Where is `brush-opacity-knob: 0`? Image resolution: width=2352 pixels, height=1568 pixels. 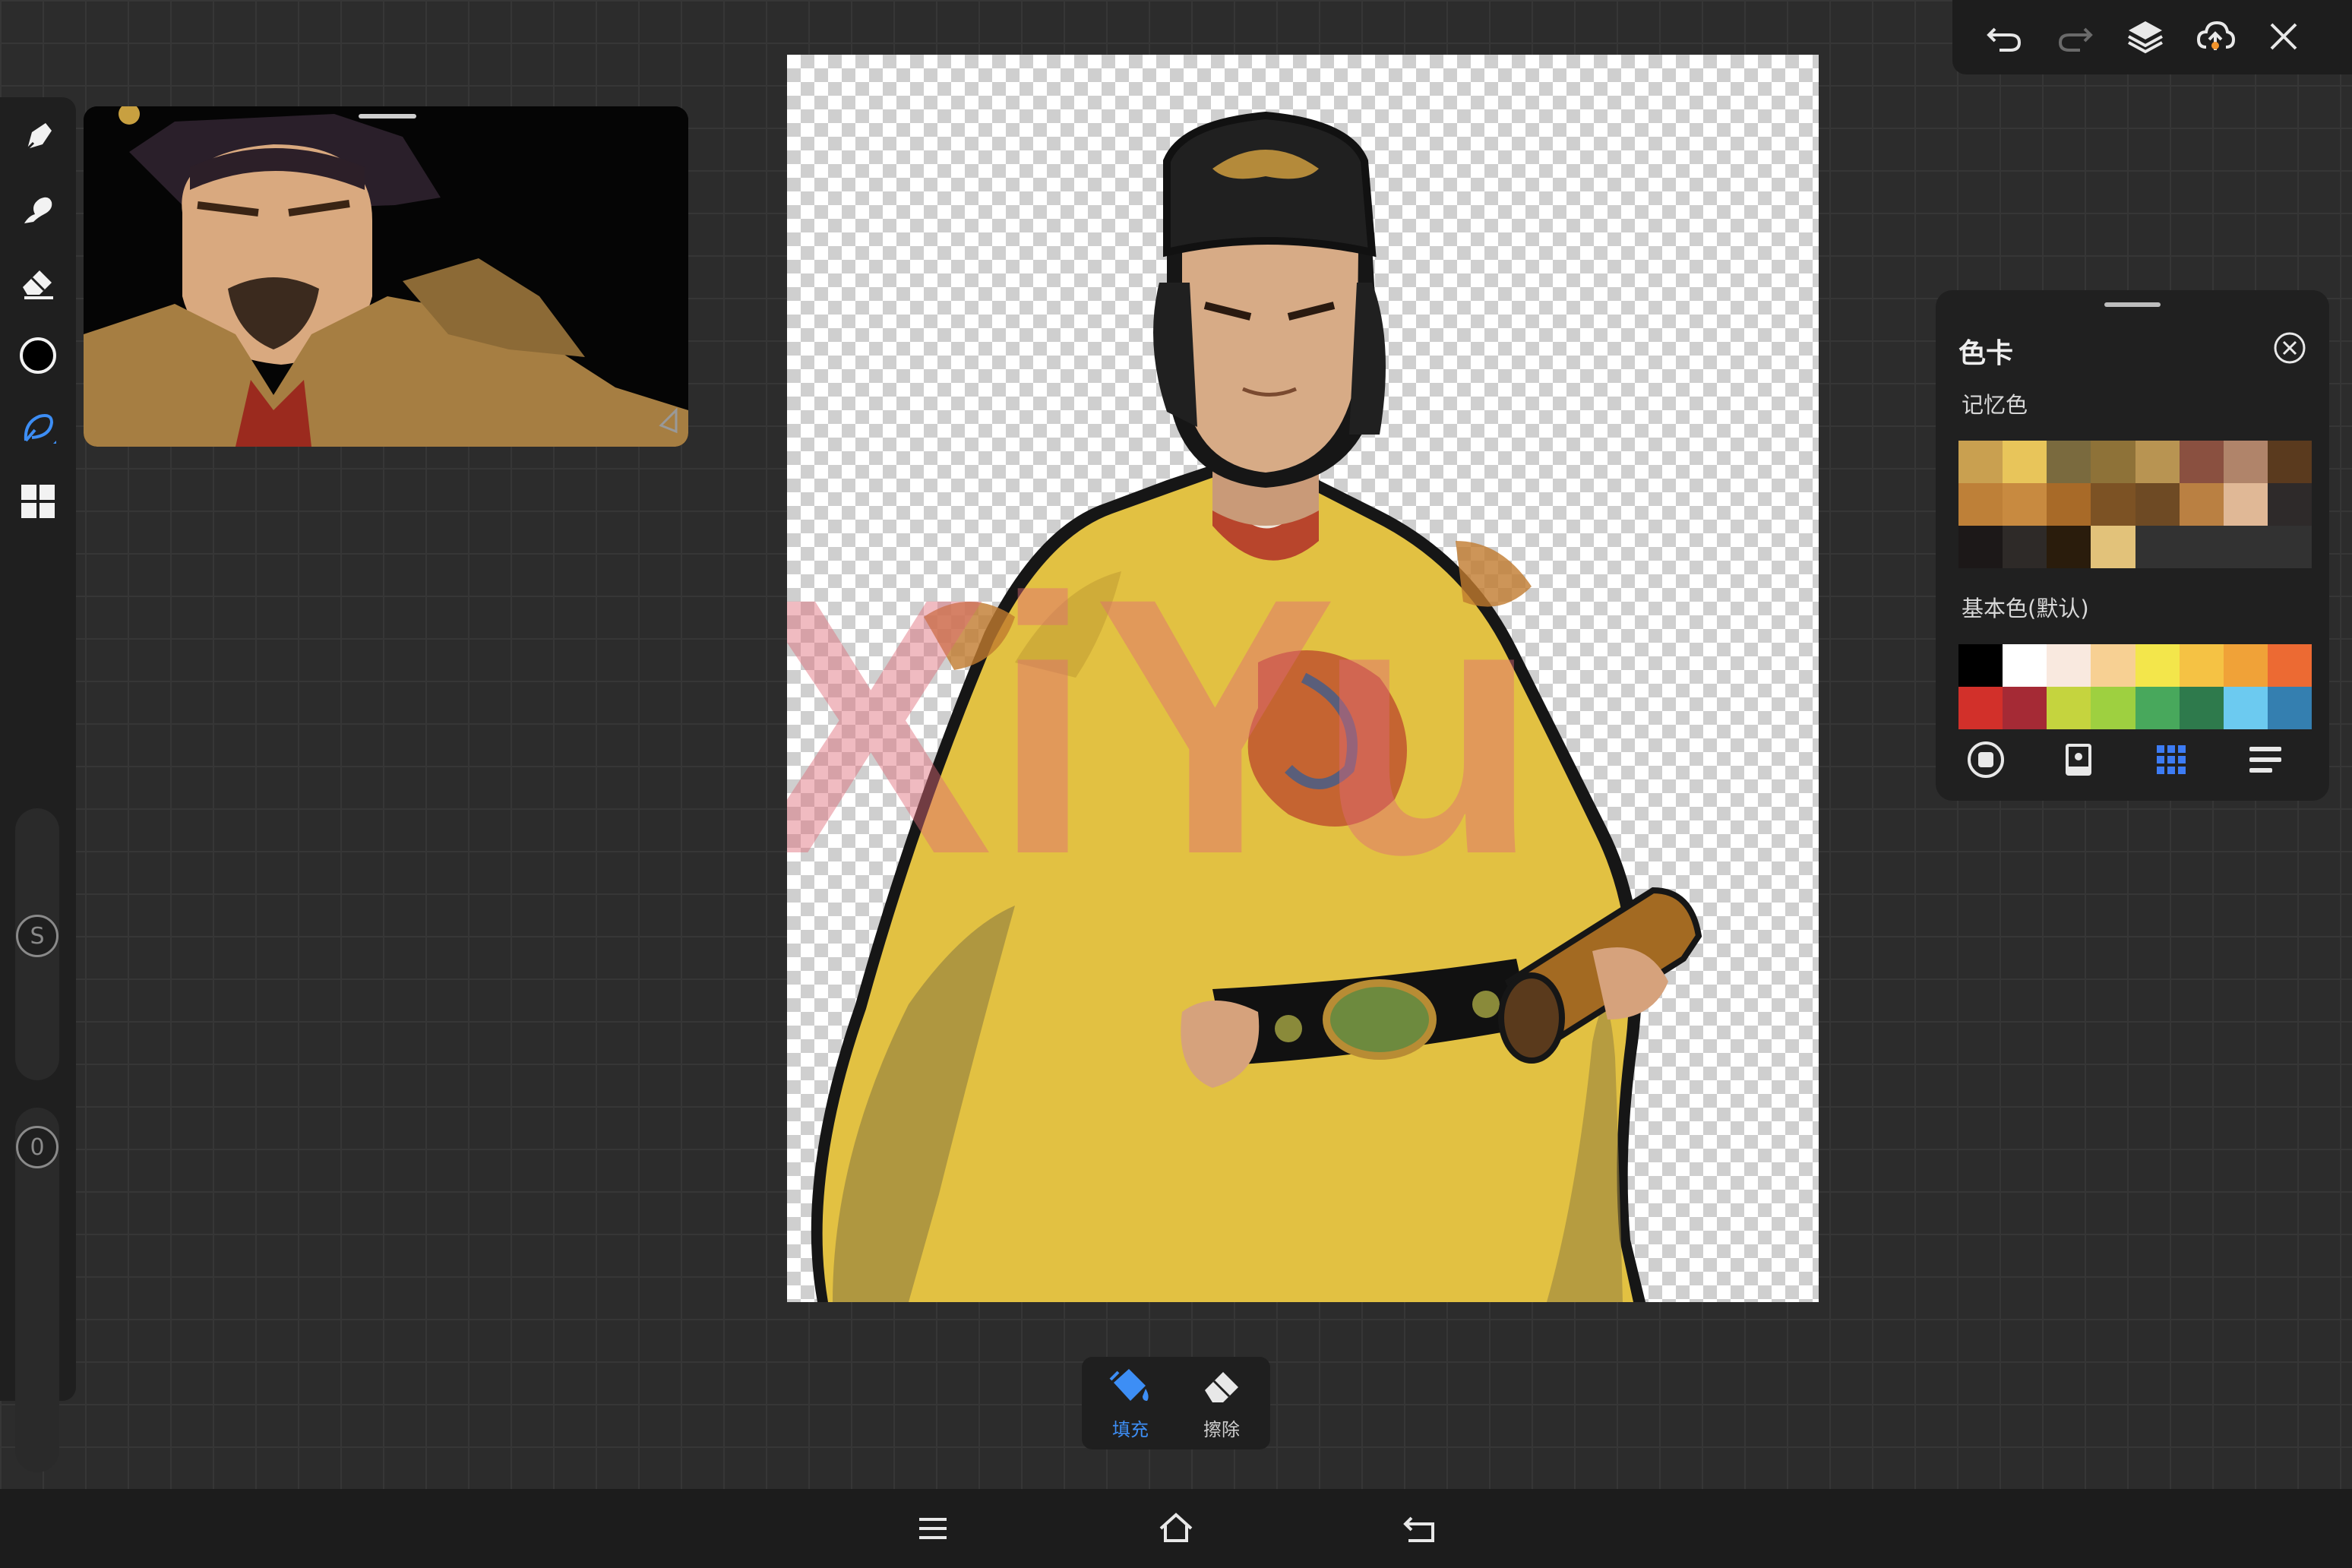 brush-opacity-knob: 0 is located at coordinates (37, 1147).